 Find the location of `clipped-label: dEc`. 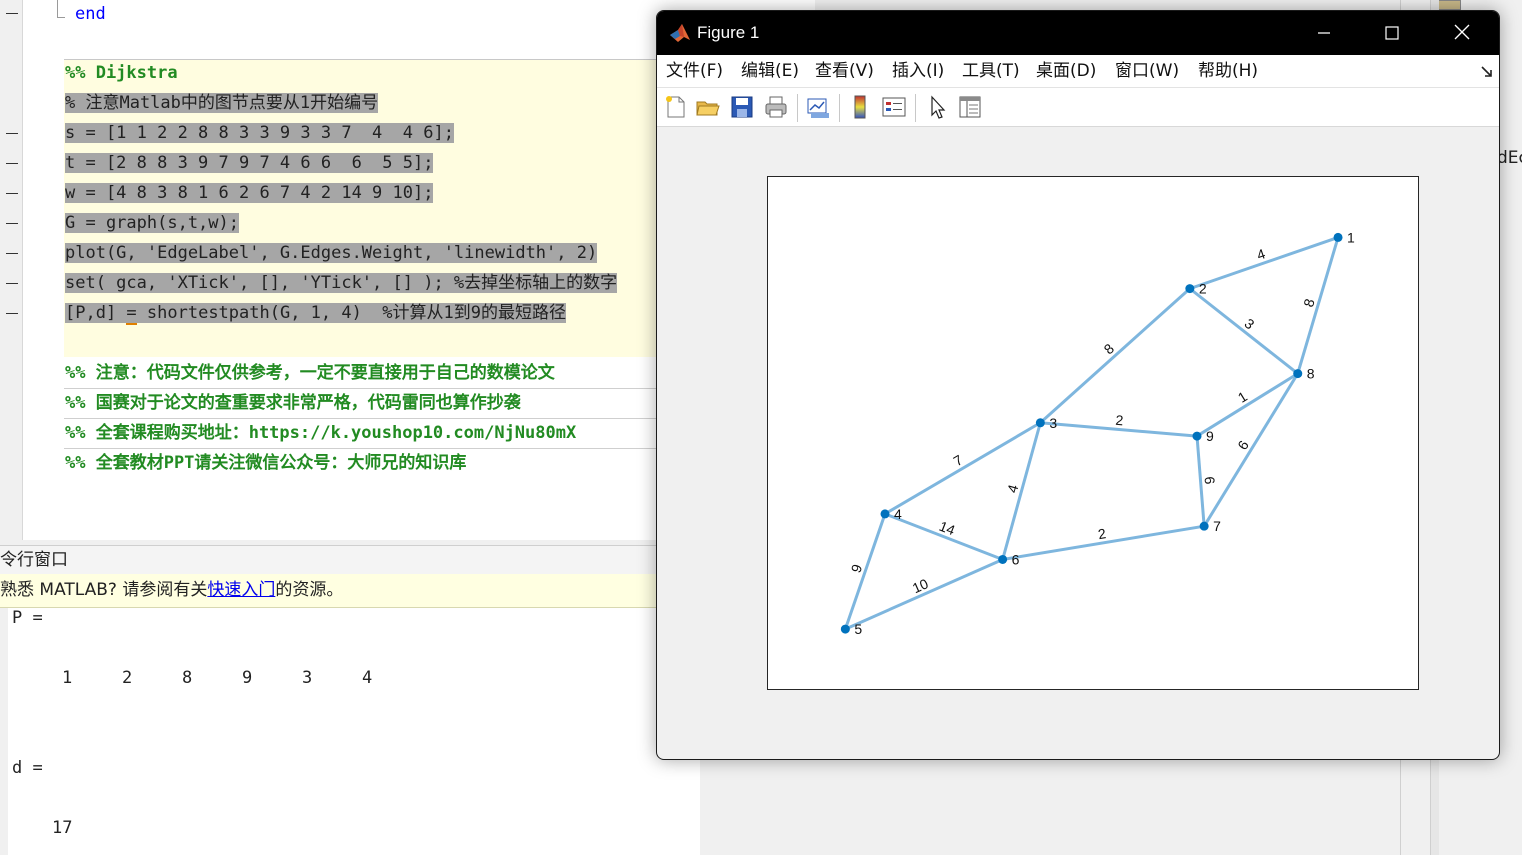

clipped-label: dEc is located at coordinates (1509, 158).